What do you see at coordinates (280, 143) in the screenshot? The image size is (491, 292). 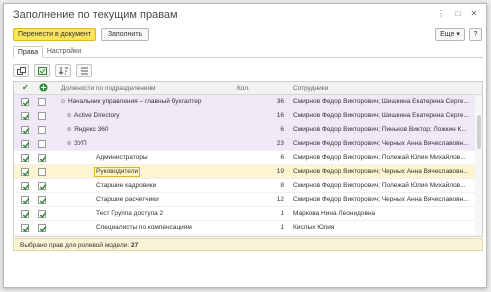 I see `row-count: 23` at bounding box center [280, 143].